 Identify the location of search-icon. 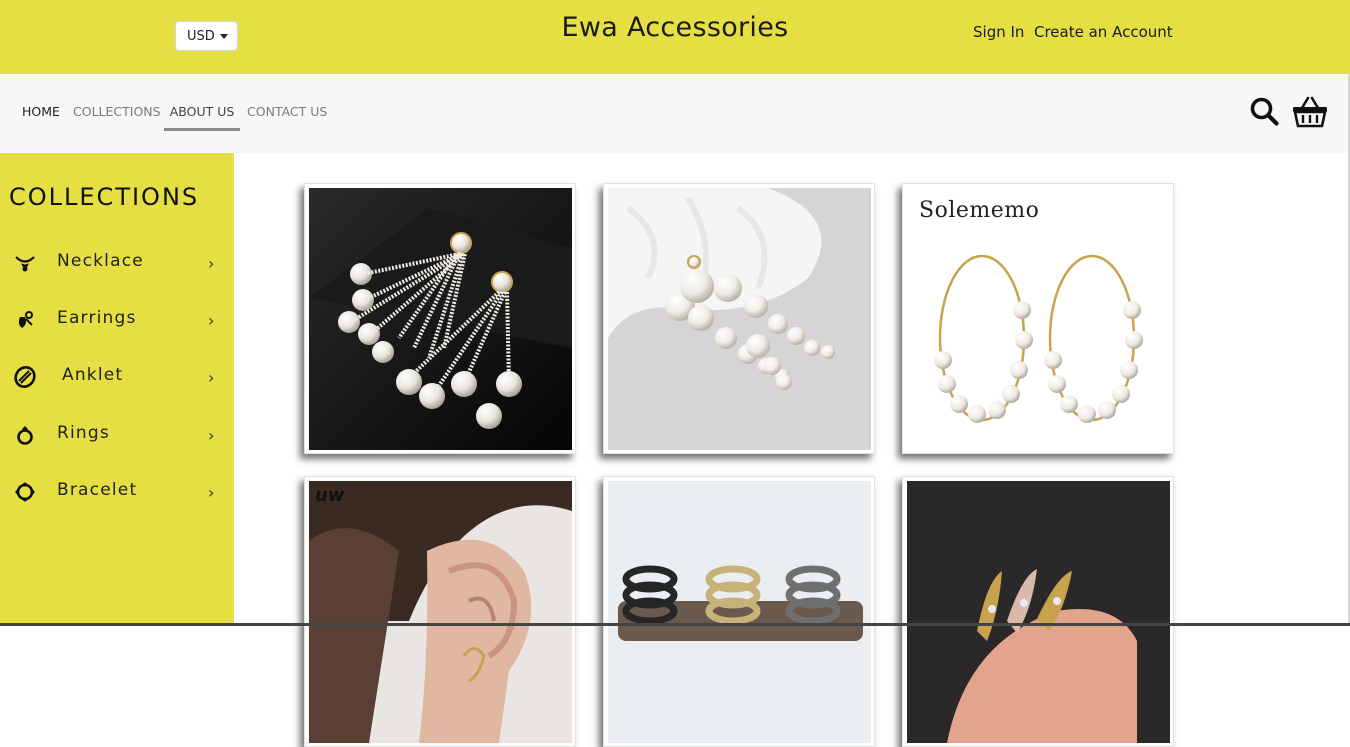
(1264, 111).